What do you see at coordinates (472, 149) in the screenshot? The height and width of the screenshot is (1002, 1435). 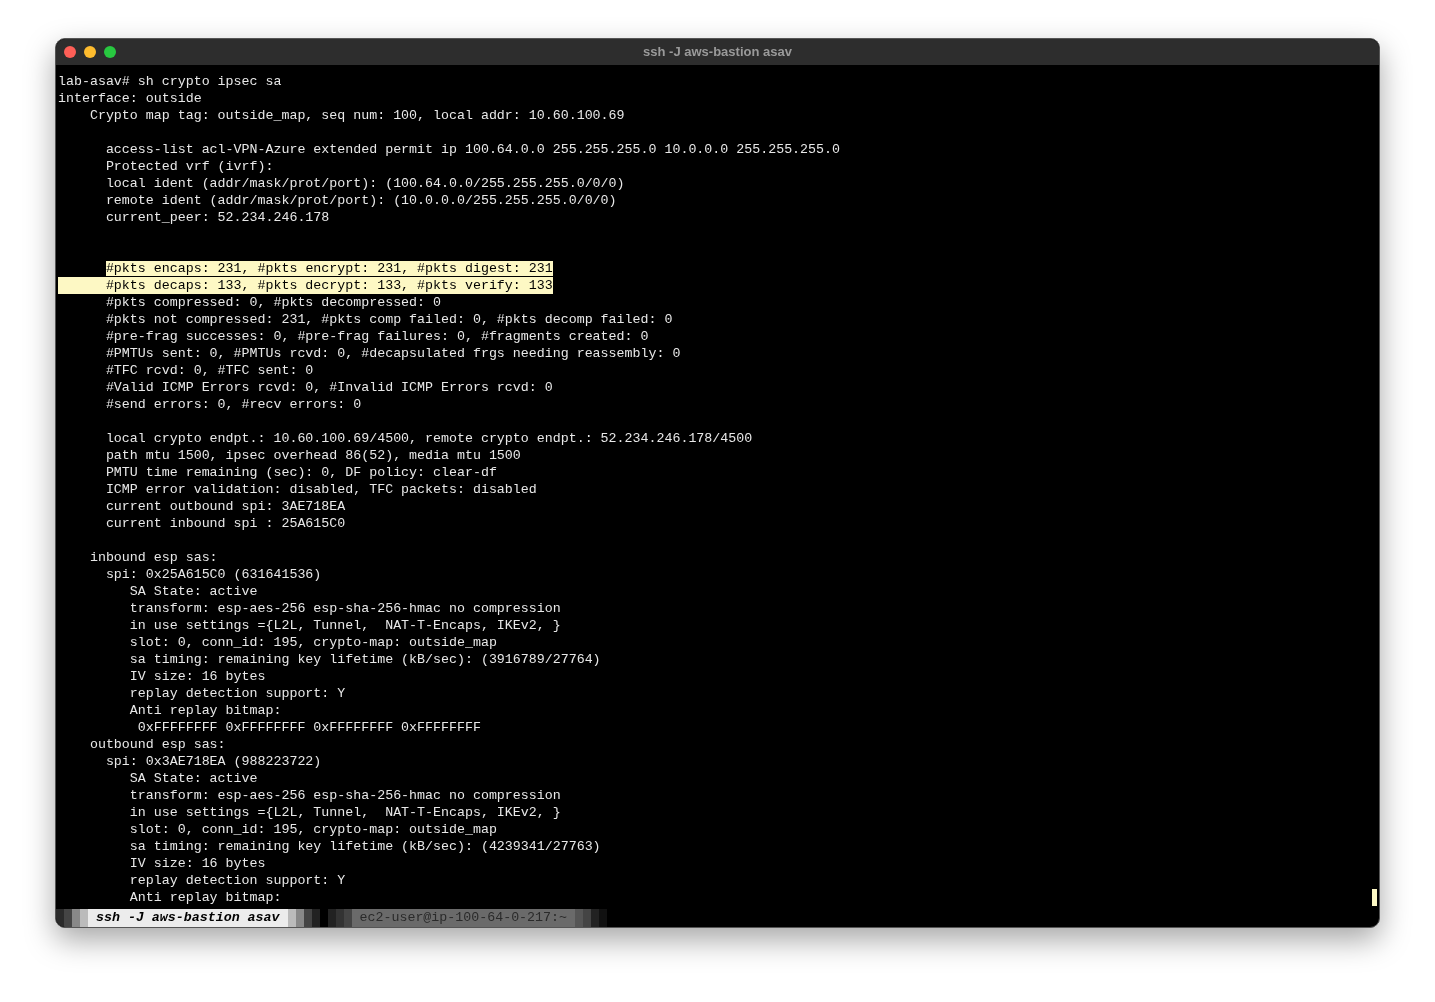 I see `terminal-line: access-list acl-VPN-Azure extended permit ip 100.64.0.0 255.255.255.0 10.0.0.0 255.255.255.0` at bounding box center [472, 149].